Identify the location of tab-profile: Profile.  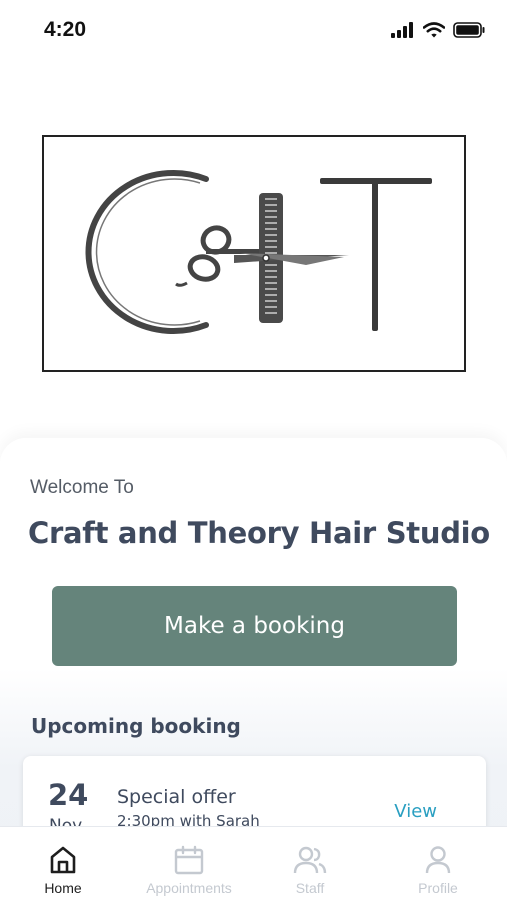
(438, 863).